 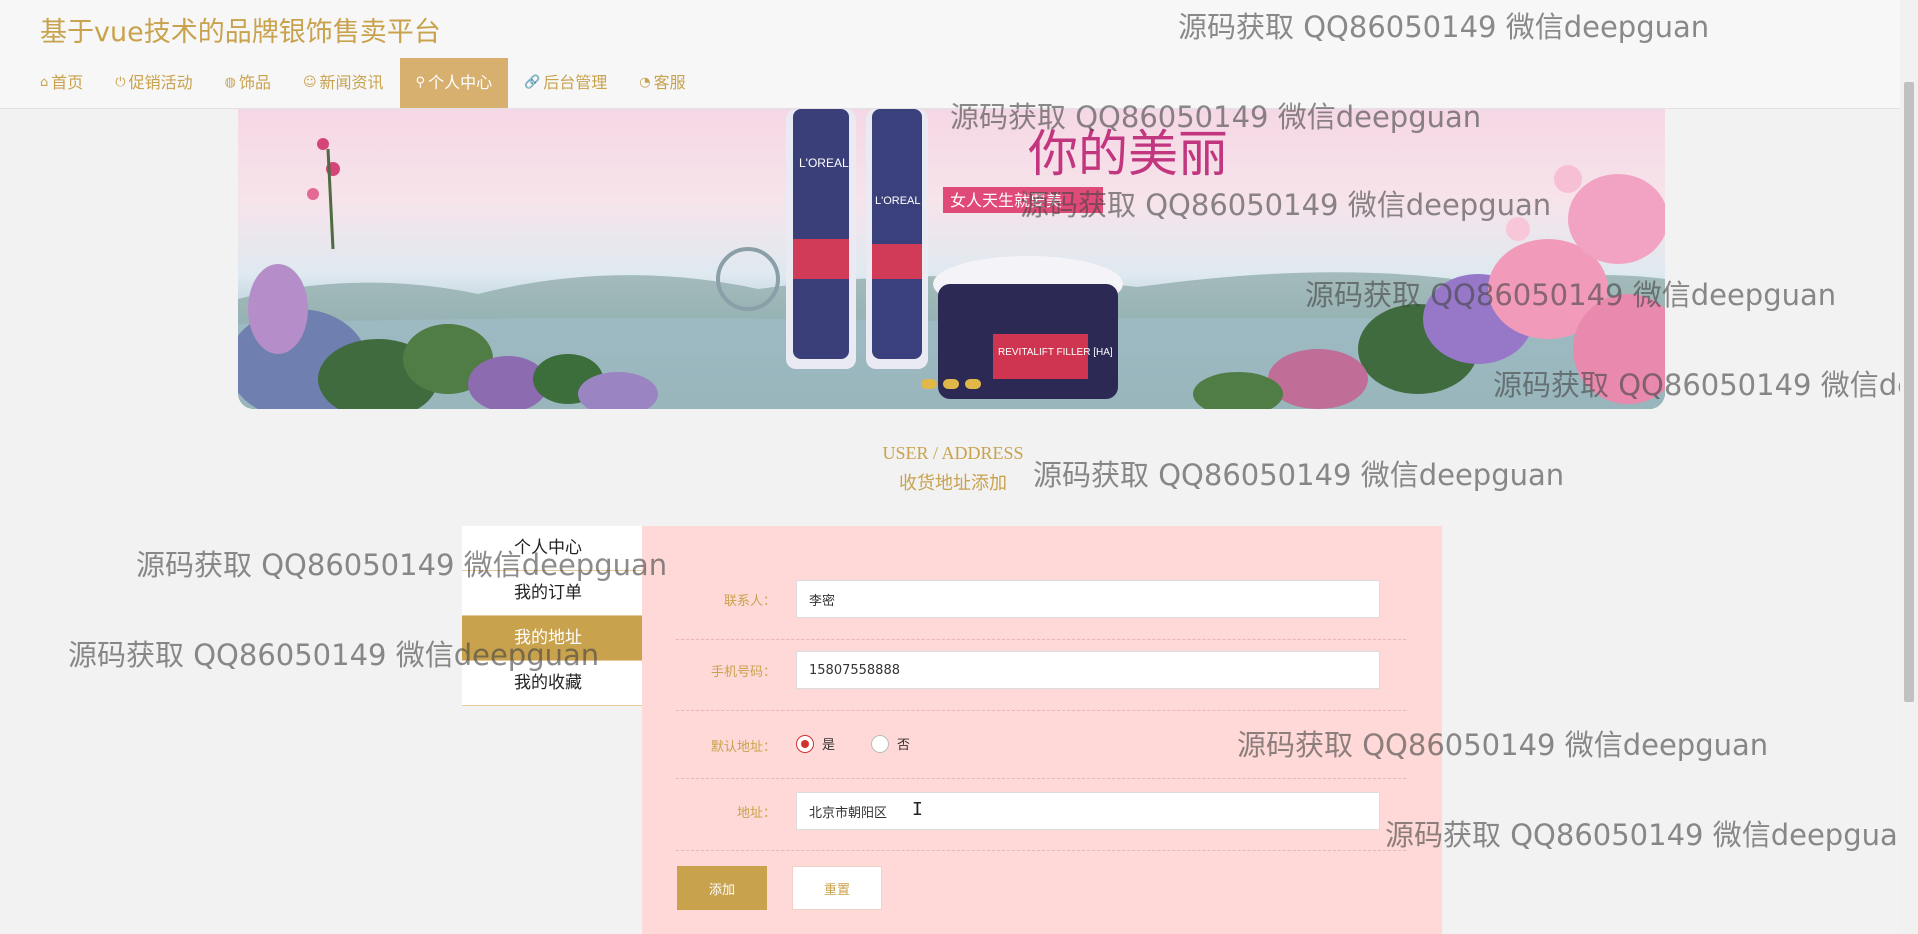 What do you see at coordinates (837, 888) in the screenshot?
I see `reset-button: 重置` at bounding box center [837, 888].